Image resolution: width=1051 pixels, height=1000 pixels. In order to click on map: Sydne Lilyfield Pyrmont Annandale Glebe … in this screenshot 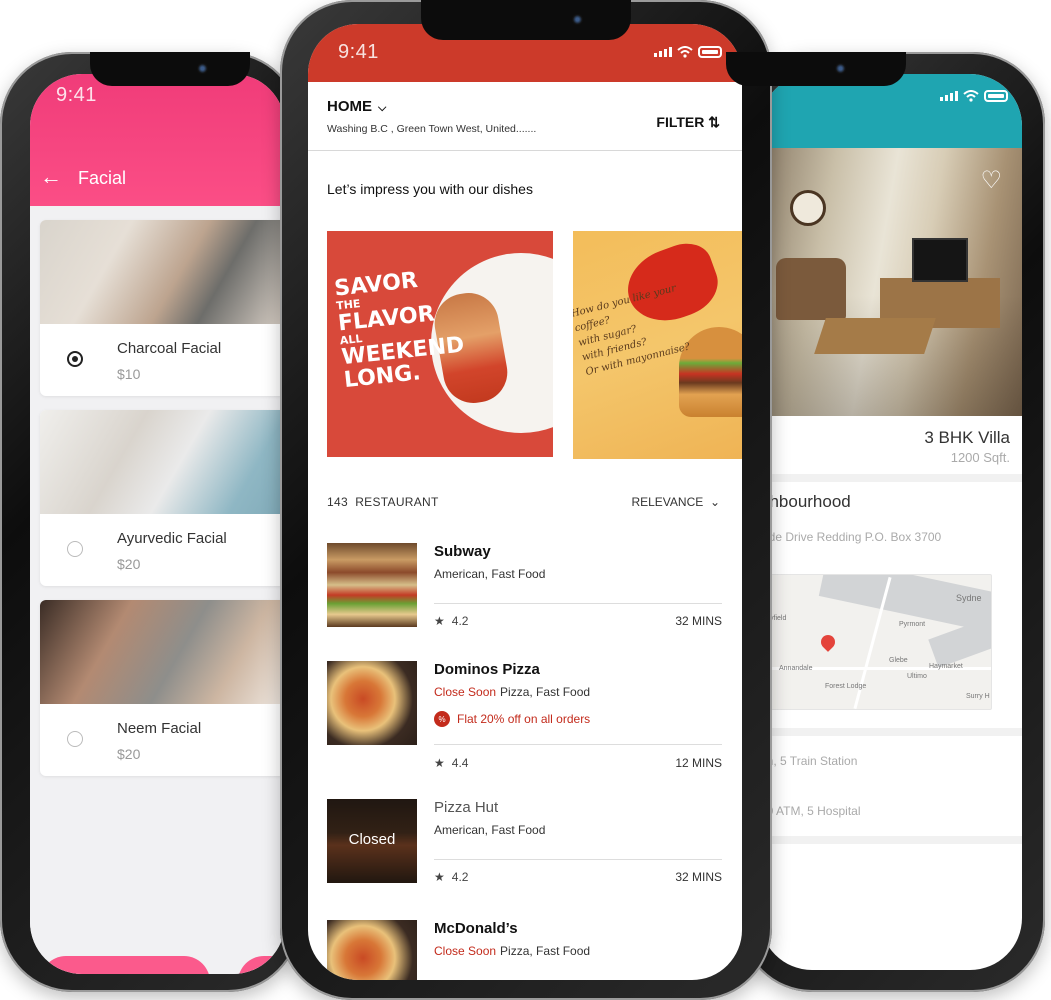, I will do `click(876, 642)`.